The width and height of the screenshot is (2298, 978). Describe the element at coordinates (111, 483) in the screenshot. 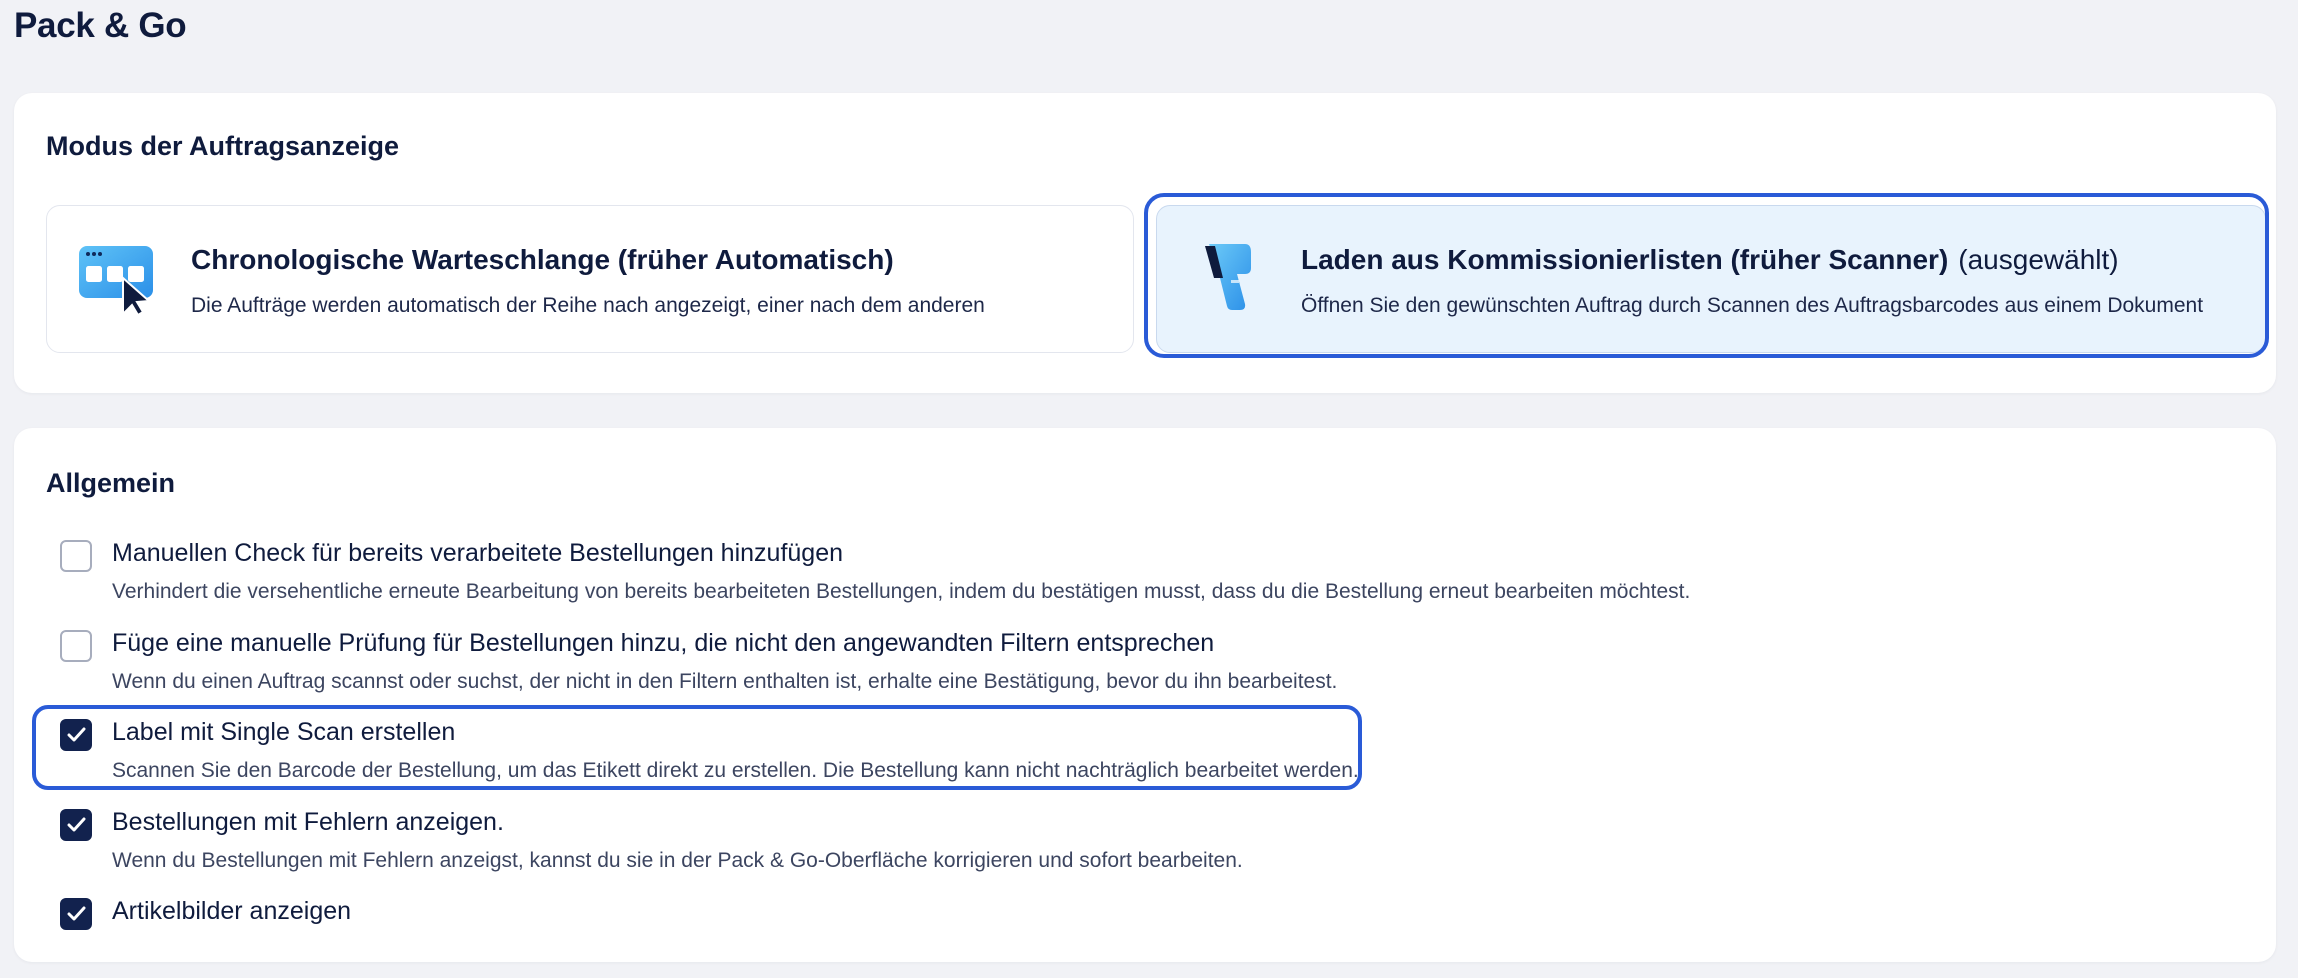

I see `section-title-general: Allgemein` at that location.